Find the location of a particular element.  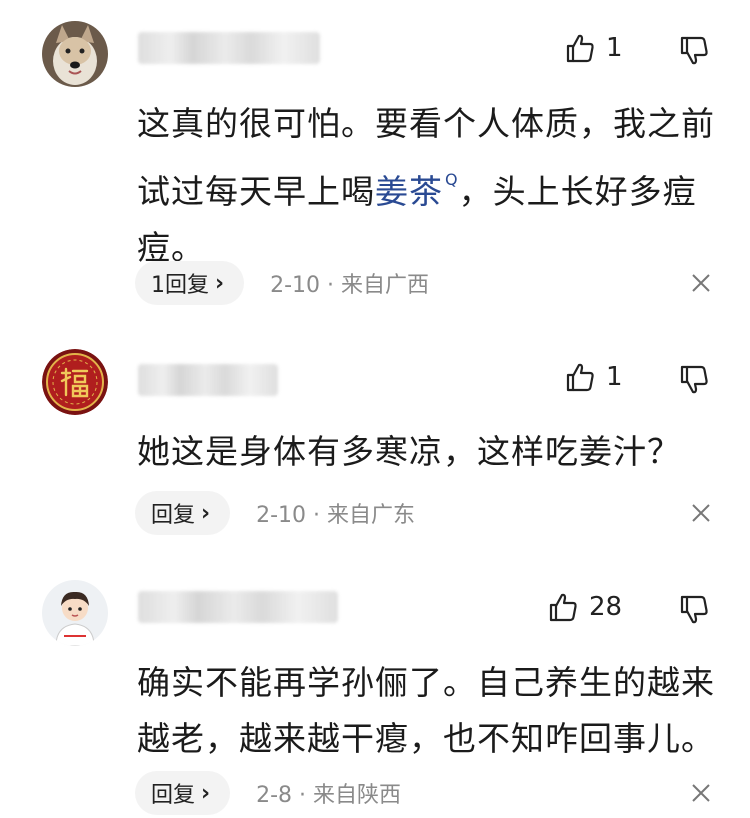

search-link: 姜茶 Q is located at coordinates (417, 190).